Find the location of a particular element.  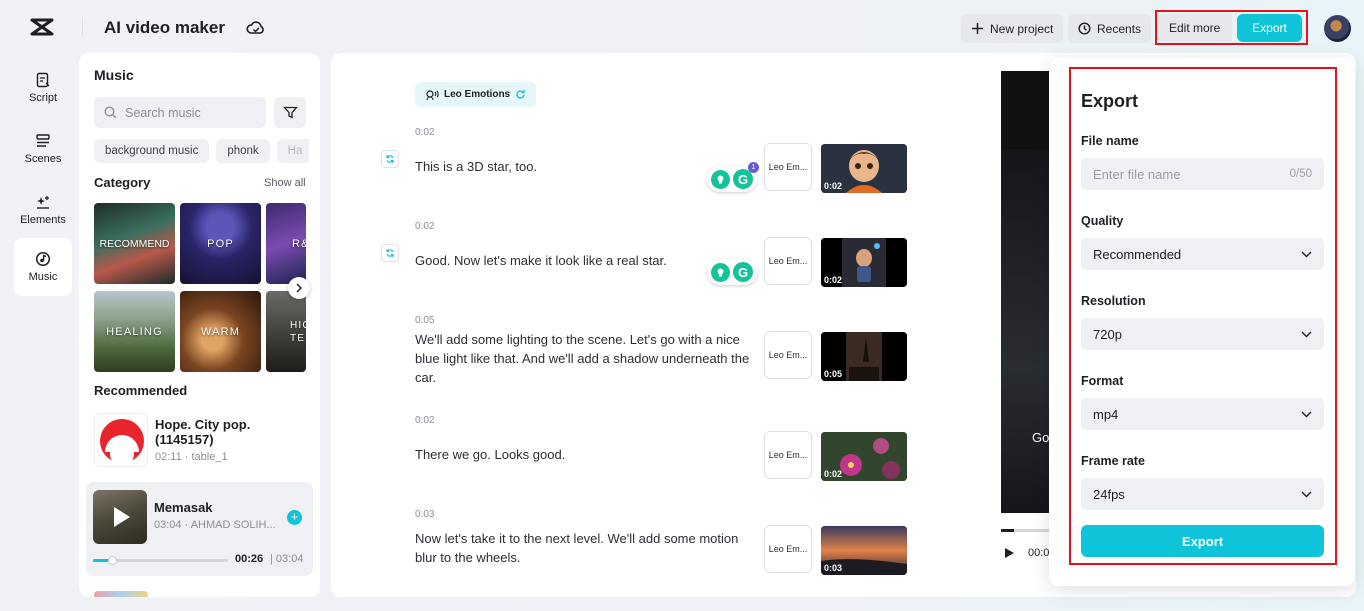

grammarly-widget: G 1 is located at coordinates (732, 179).